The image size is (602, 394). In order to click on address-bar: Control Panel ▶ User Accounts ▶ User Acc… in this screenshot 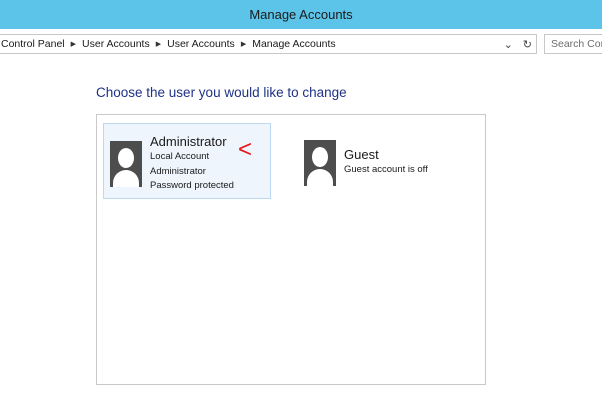, I will do `click(268, 44)`.